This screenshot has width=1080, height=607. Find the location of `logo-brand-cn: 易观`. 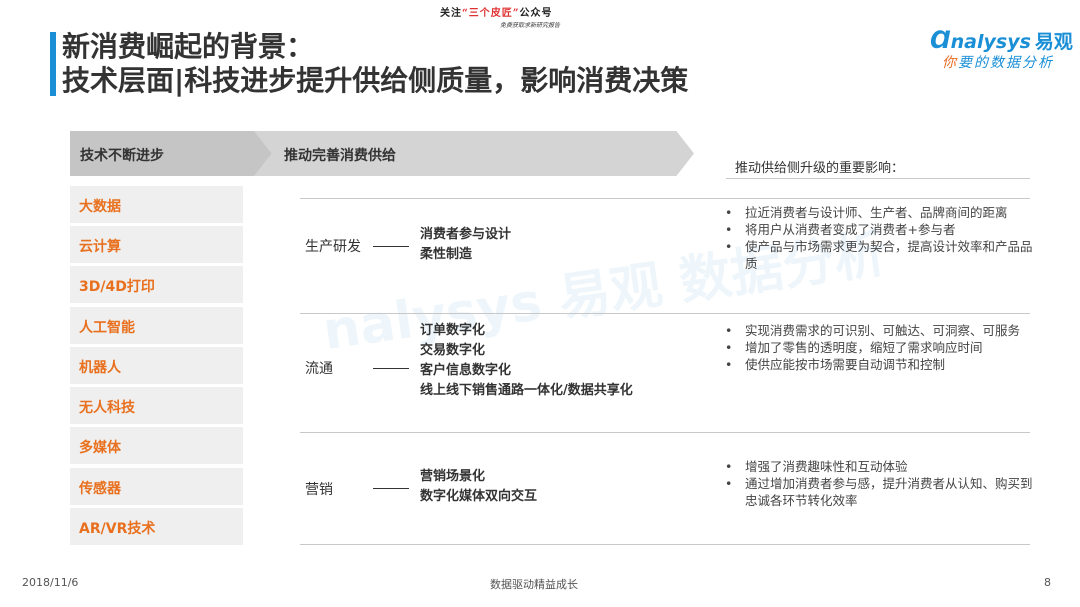

logo-brand-cn: 易观 is located at coordinates (1053, 42).